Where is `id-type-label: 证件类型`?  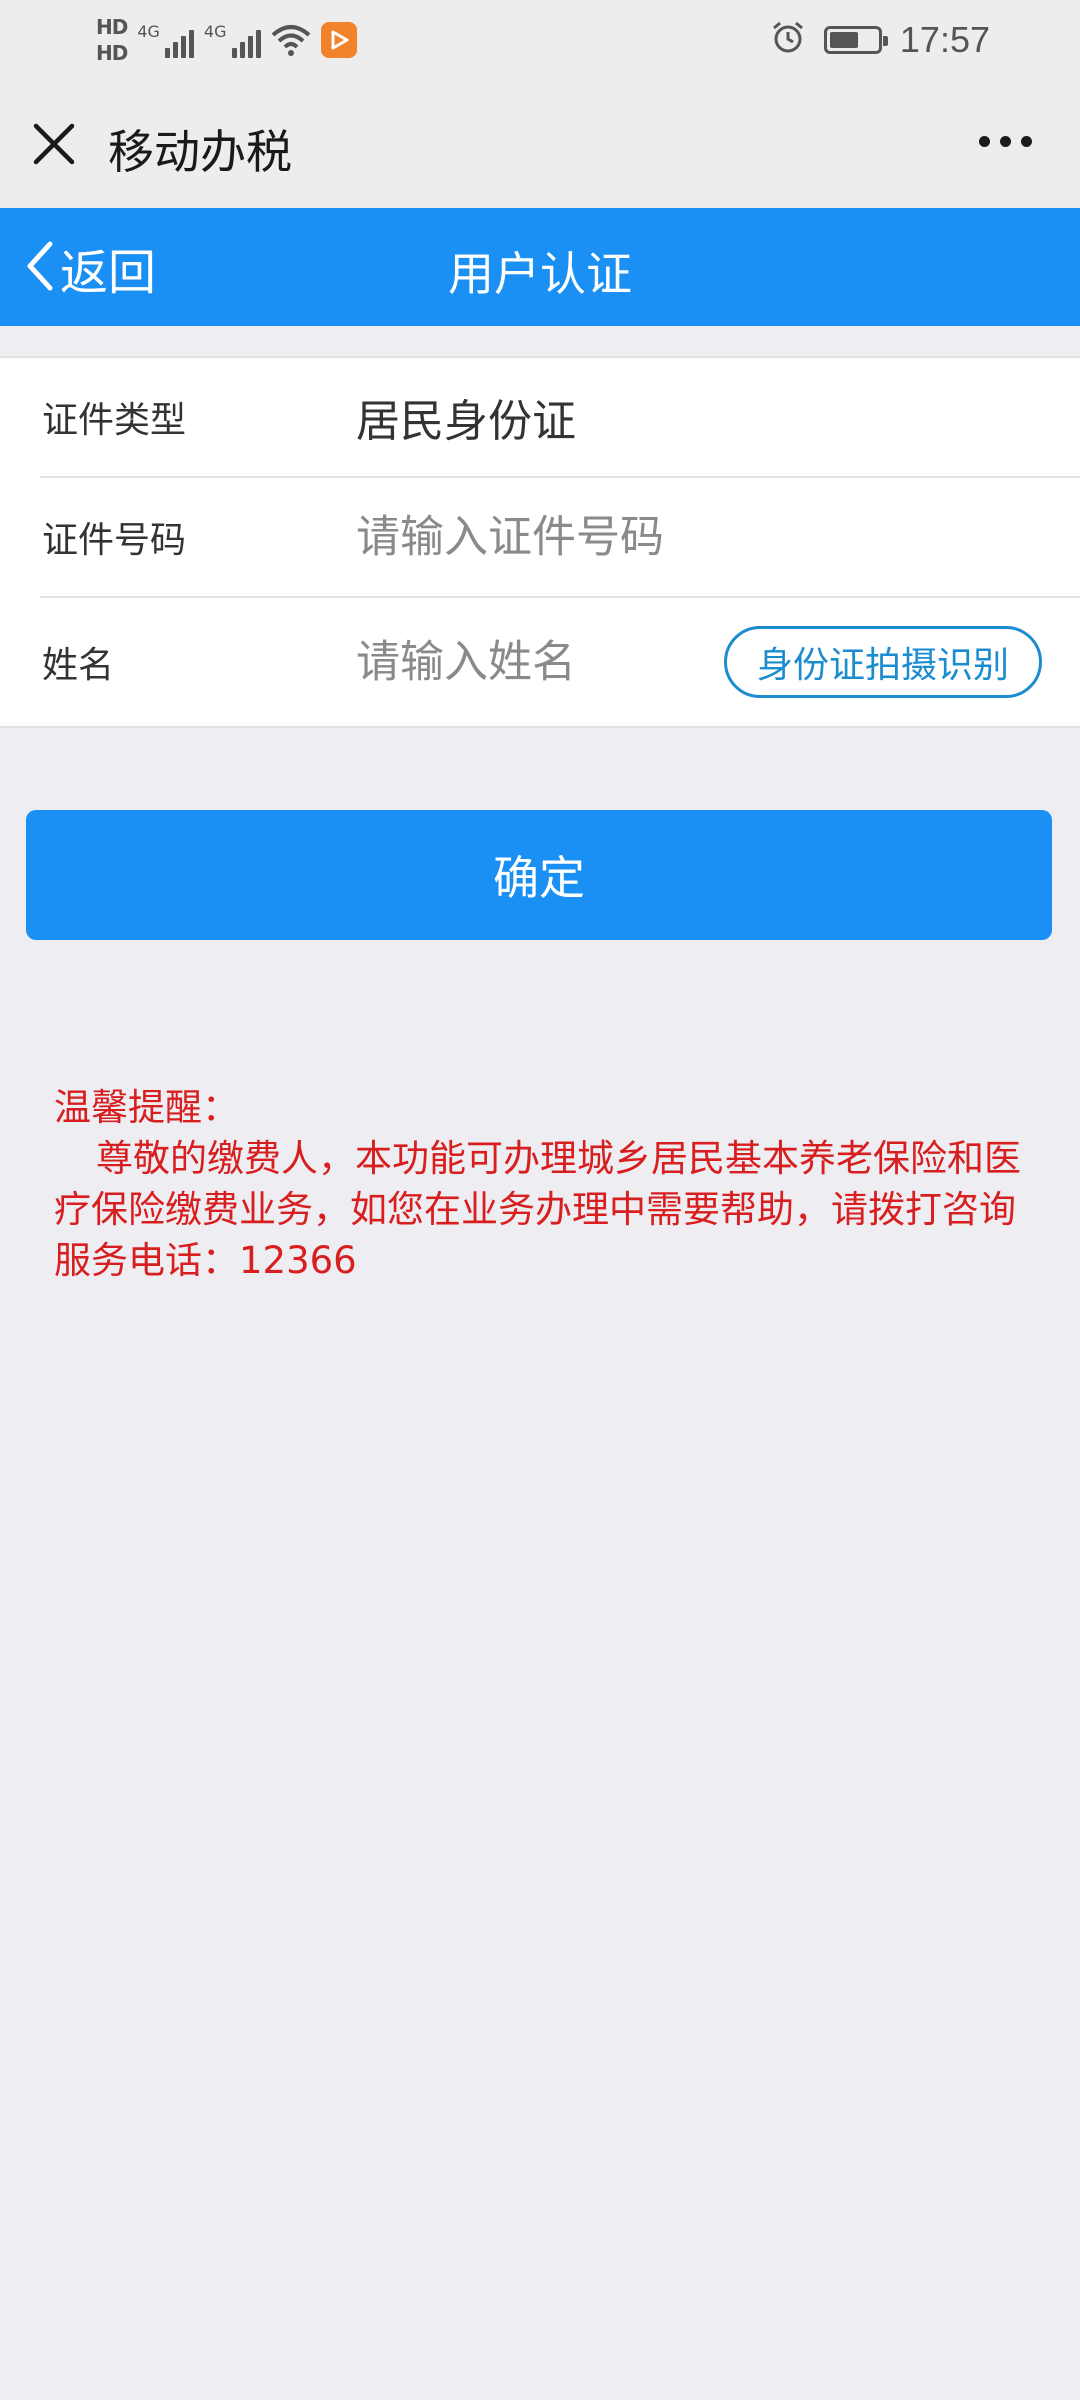 id-type-label: 证件类型 is located at coordinates (114, 420).